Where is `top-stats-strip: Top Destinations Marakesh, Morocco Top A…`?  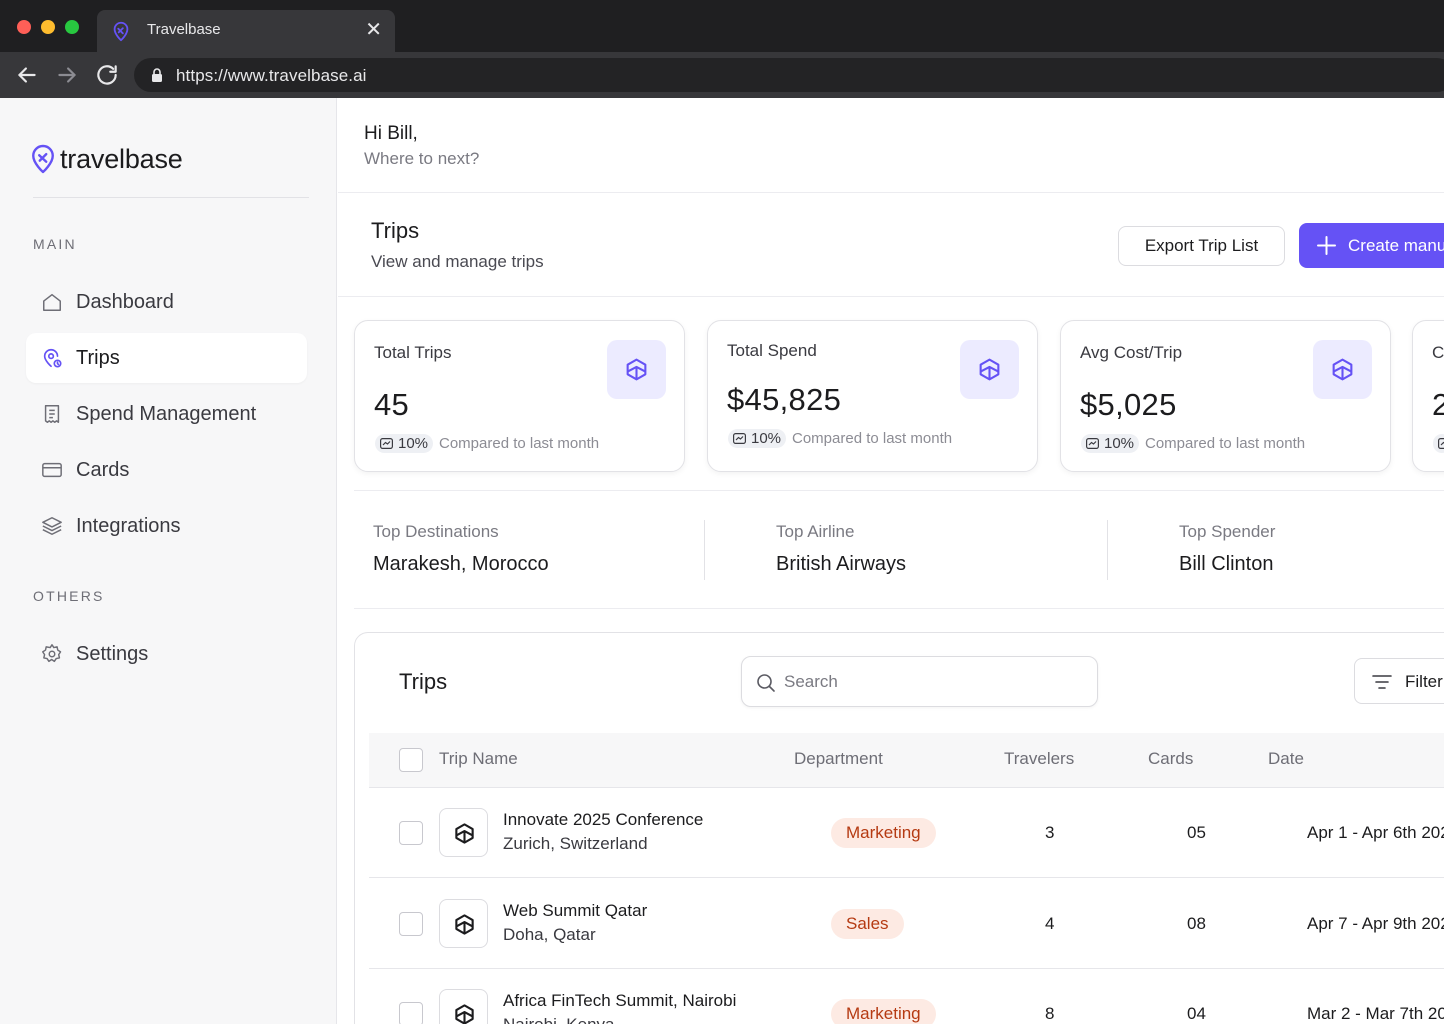 top-stats-strip: Top Destinations Marakesh, Morocco Top A… is located at coordinates (899, 549).